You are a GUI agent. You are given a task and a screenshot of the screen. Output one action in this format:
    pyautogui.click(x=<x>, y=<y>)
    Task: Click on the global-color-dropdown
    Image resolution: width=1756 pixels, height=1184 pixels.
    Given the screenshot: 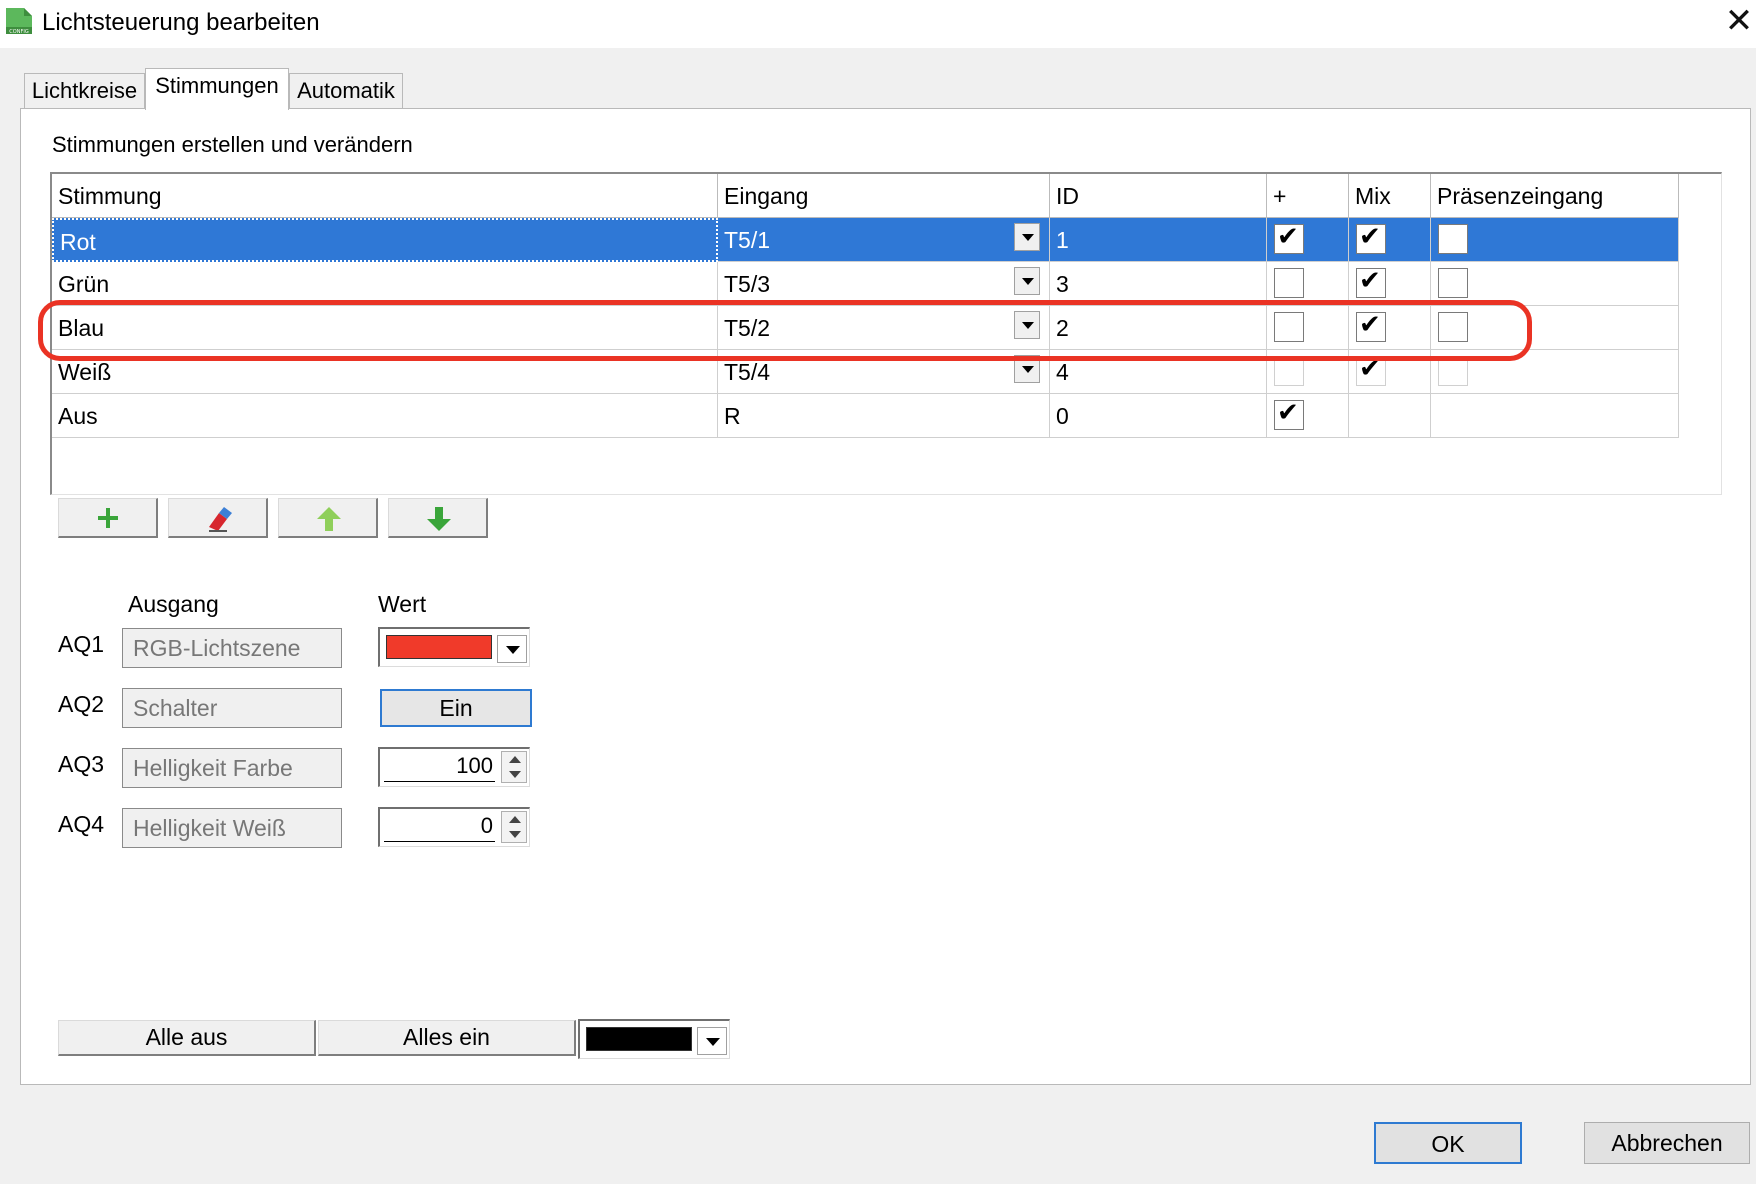 What is the action you would take?
    pyautogui.click(x=654, y=1039)
    